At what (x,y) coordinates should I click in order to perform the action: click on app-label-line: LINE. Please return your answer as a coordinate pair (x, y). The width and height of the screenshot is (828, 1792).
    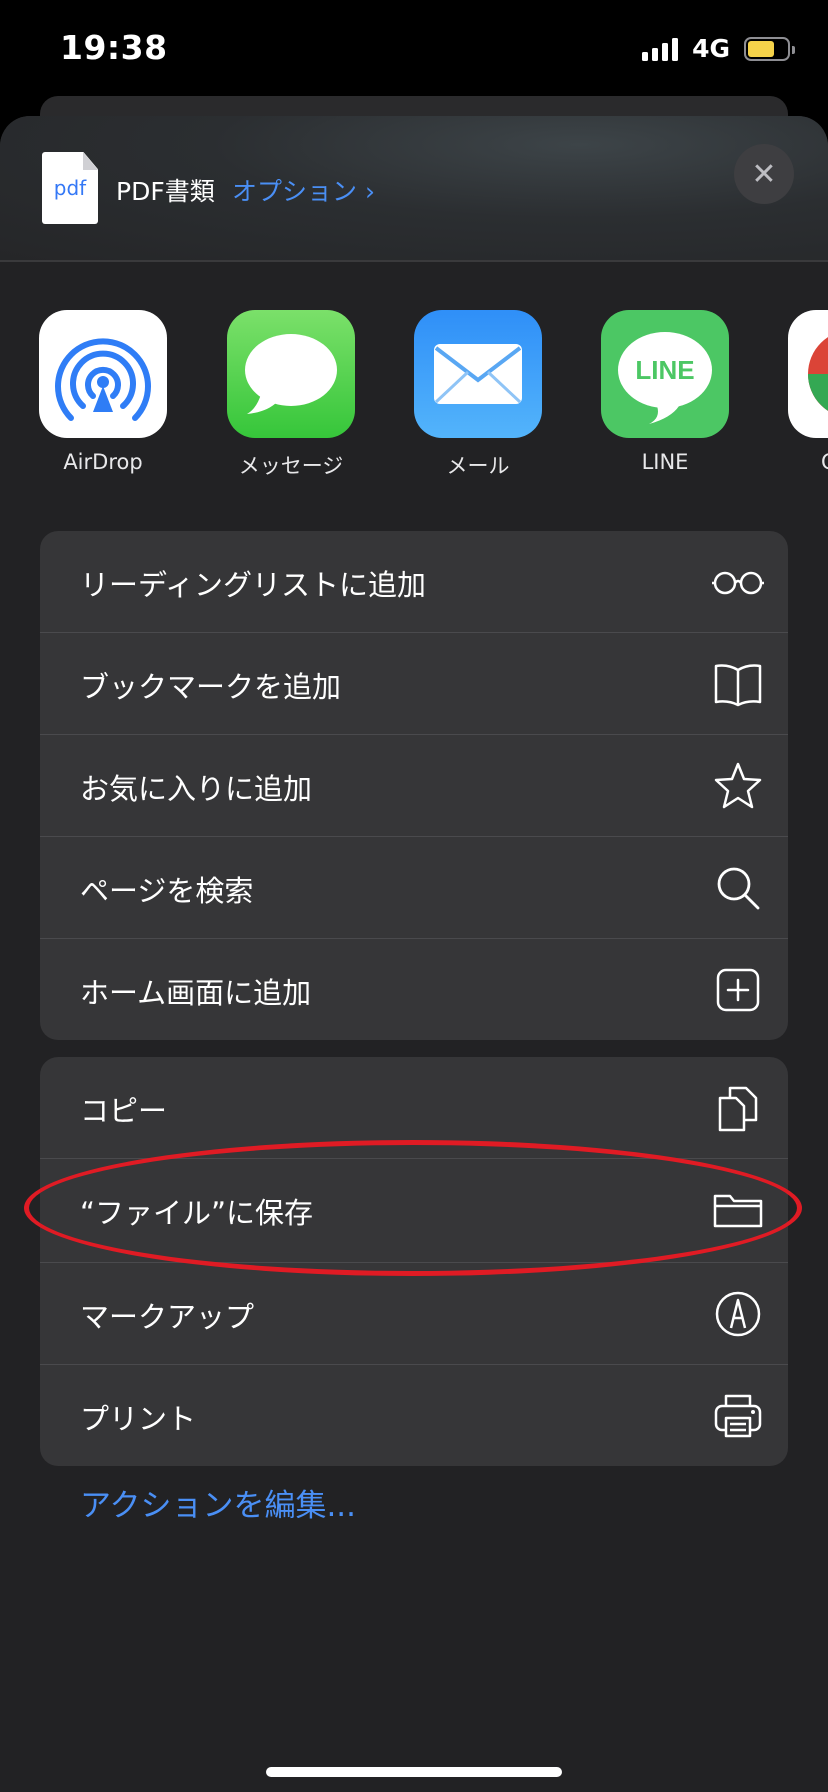
    Looking at the image, I should click on (665, 462).